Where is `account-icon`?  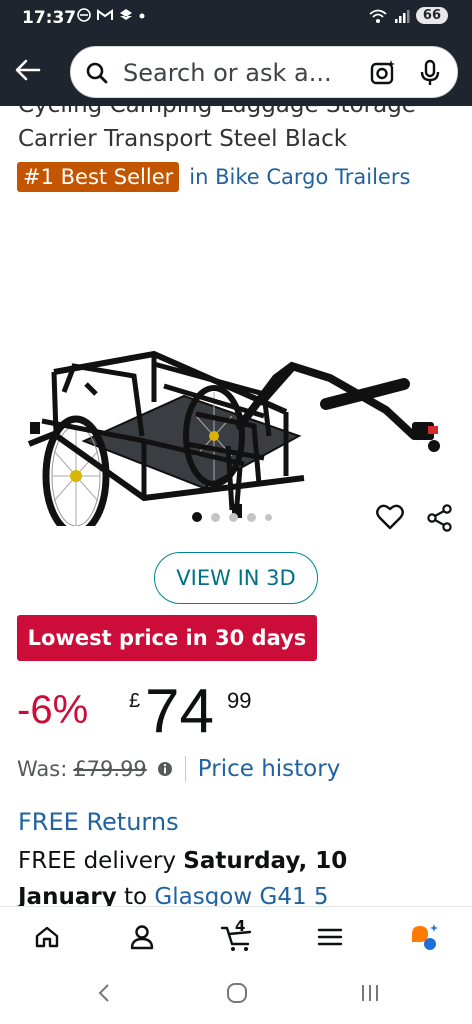 account-icon is located at coordinates (142, 937).